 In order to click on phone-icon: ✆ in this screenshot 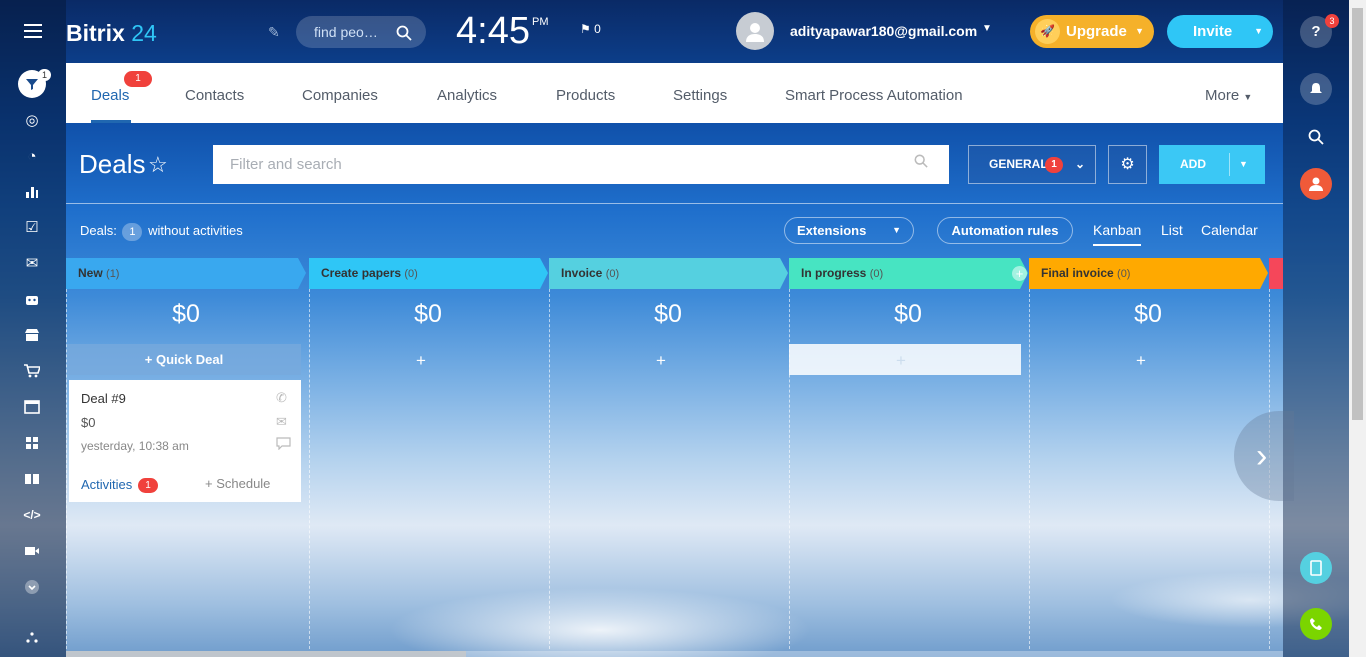, I will do `click(281, 398)`.